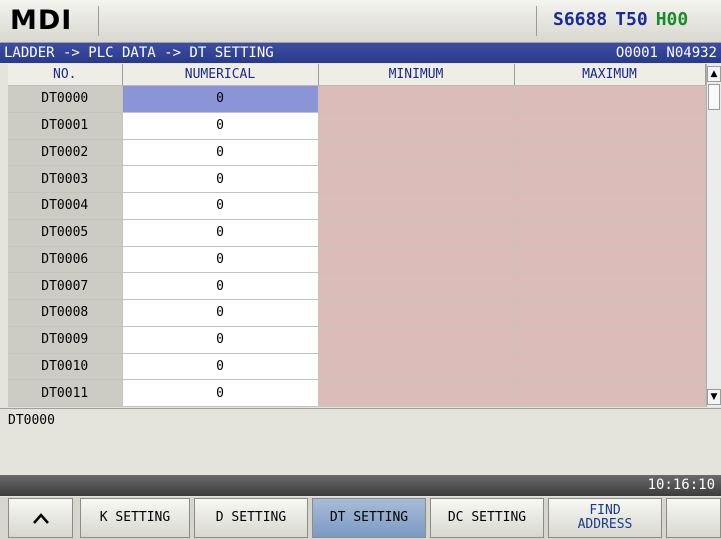  I want to click on scroll-down-icon: ▼, so click(714, 397).